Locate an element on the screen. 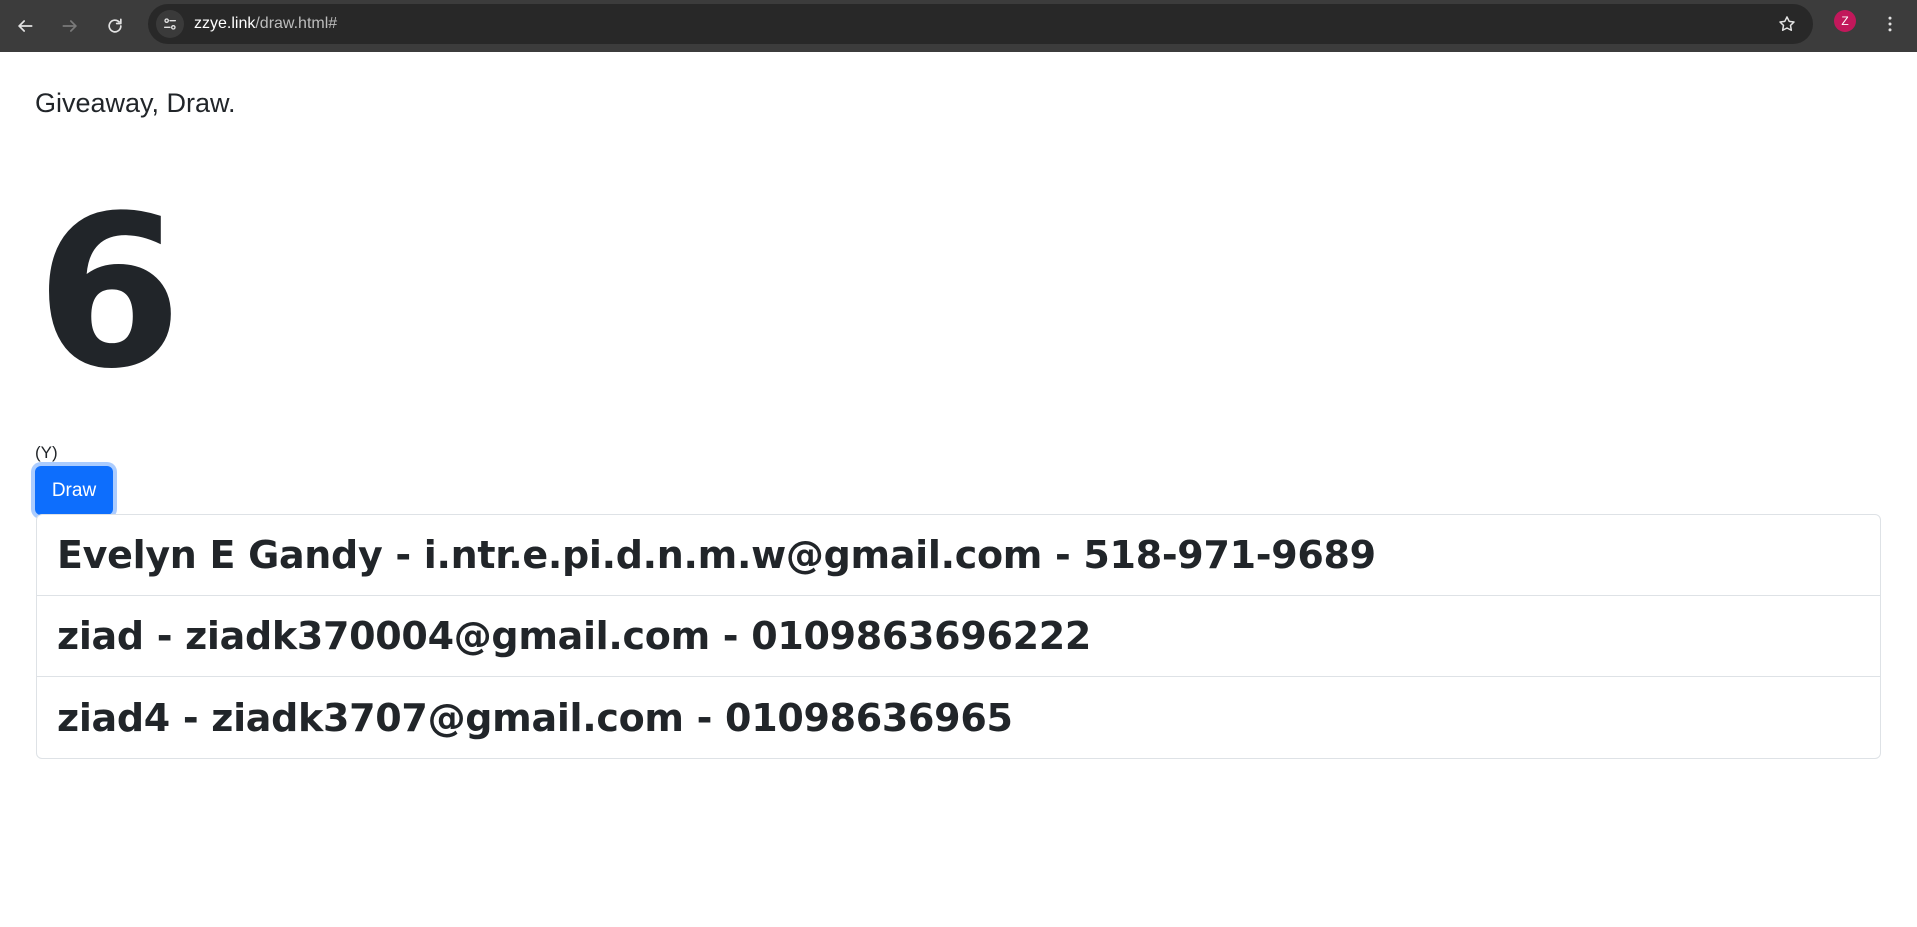  back-button is located at coordinates (25, 26).